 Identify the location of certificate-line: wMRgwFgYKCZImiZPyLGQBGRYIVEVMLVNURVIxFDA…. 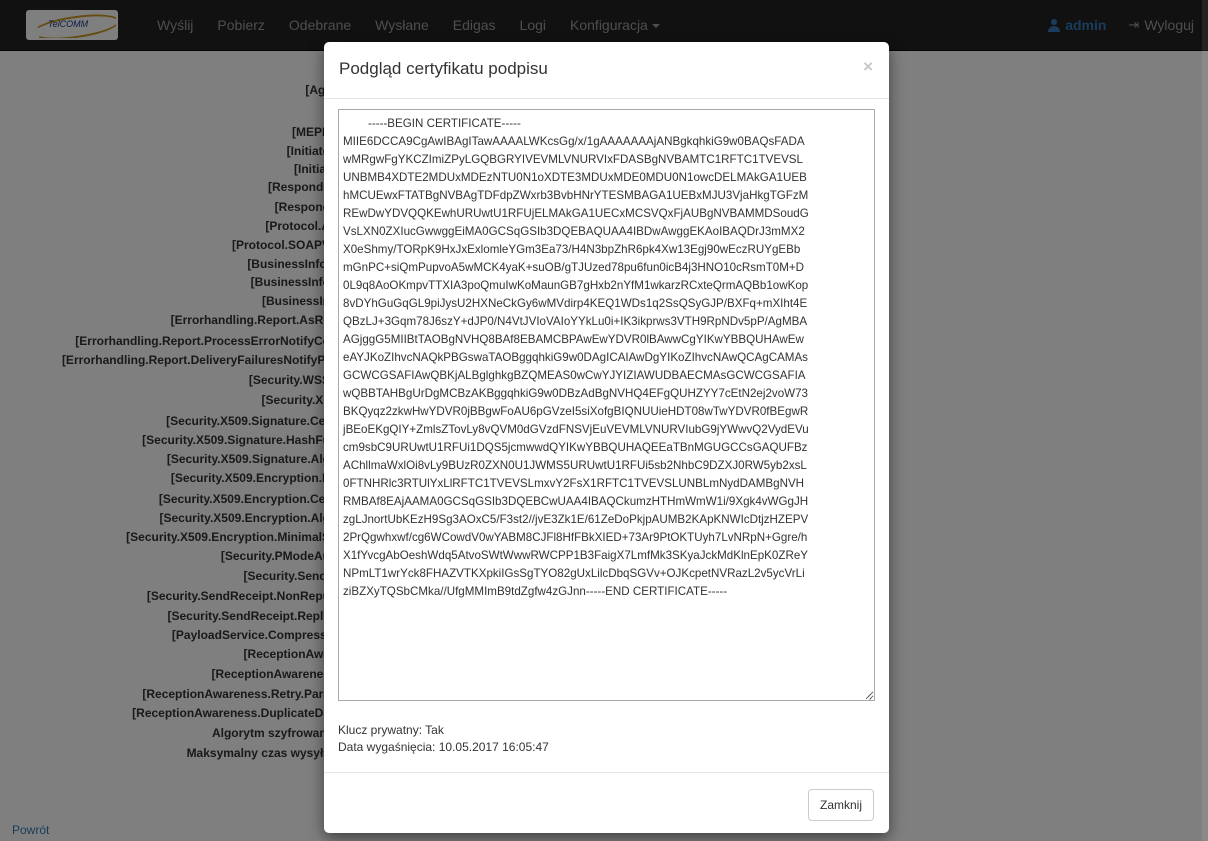
(573, 159).